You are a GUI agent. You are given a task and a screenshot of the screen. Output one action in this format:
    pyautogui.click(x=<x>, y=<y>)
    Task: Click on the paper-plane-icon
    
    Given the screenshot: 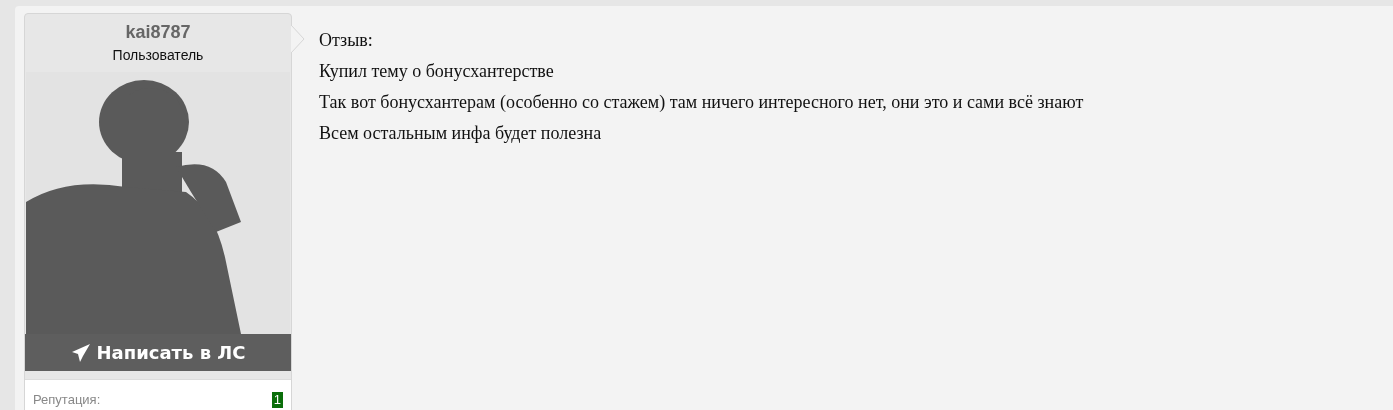 What is the action you would take?
    pyautogui.click(x=80, y=352)
    